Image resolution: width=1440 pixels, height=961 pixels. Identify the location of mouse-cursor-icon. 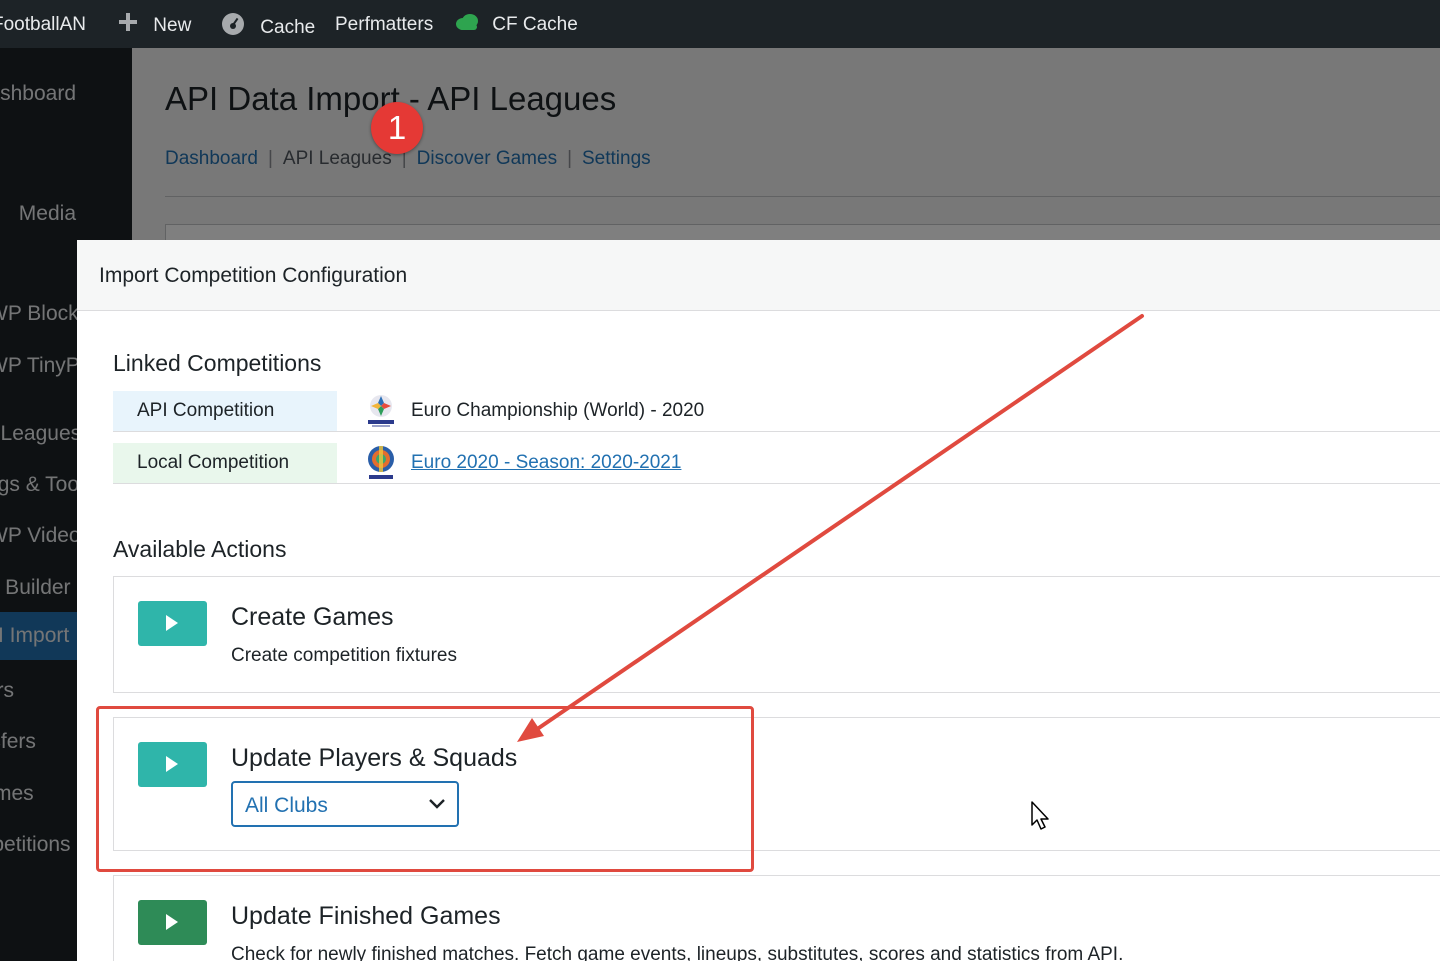
(1040, 815).